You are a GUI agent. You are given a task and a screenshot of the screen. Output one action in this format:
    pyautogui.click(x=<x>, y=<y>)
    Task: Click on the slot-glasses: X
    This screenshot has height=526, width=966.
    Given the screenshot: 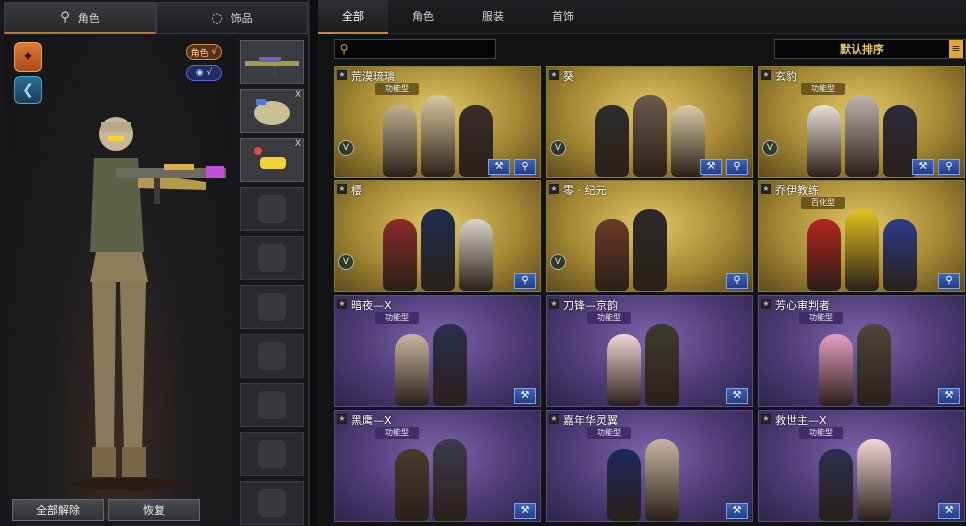 What is the action you would take?
    pyautogui.click(x=272, y=160)
    